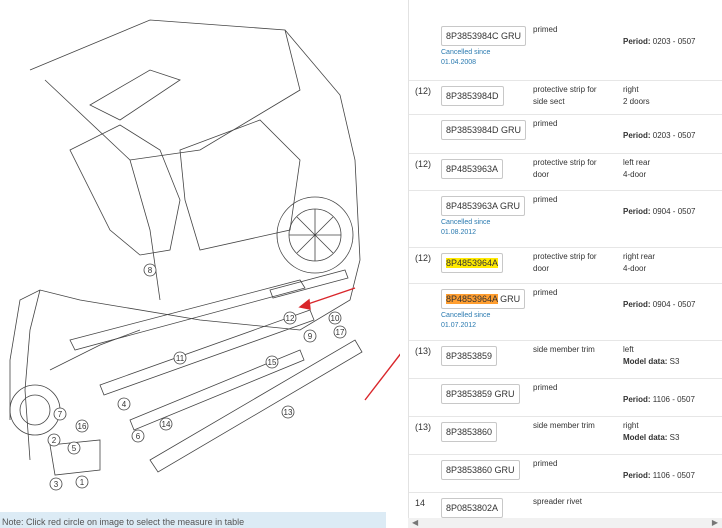  Describe the element at coordinates (466, 227) in the screenshot. I see `cancelled-since-note: Cancelled since 01.08.2012` at that location.